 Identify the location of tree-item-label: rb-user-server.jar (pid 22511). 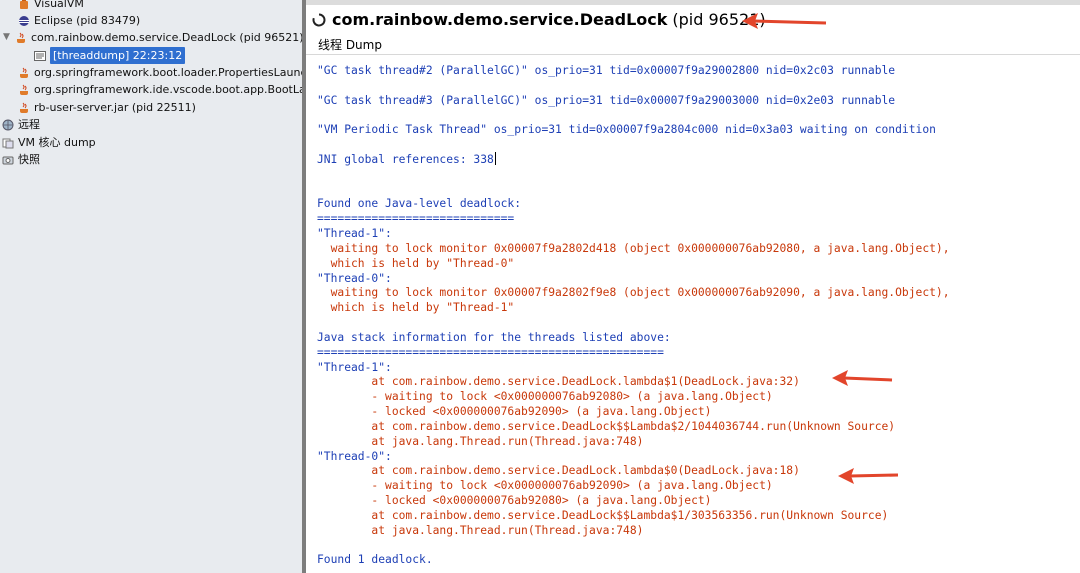
(115, 107).